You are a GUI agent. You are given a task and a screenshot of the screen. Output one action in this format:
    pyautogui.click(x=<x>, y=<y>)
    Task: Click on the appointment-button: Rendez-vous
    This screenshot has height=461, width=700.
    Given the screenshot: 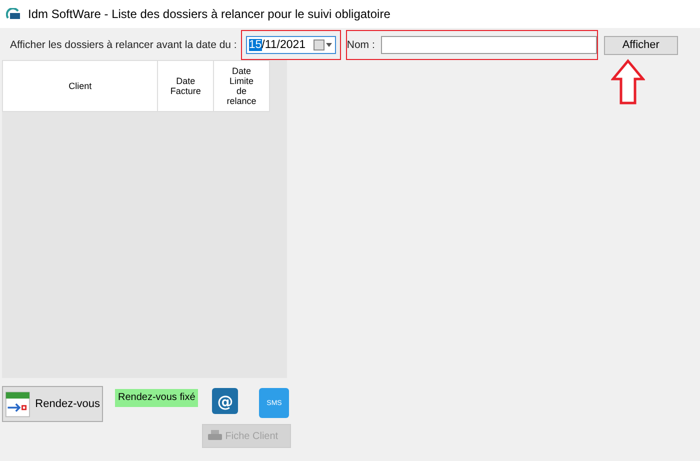 What is the action you would take?
    pyautogui.click(x=52, y=404)
    